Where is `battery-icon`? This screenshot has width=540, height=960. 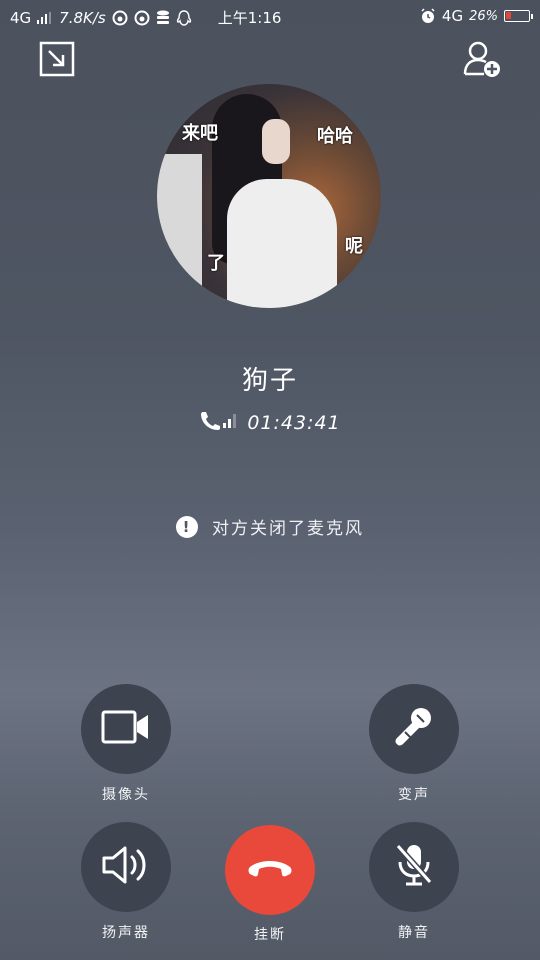 battery-icon is located at coordinates (518, 16).